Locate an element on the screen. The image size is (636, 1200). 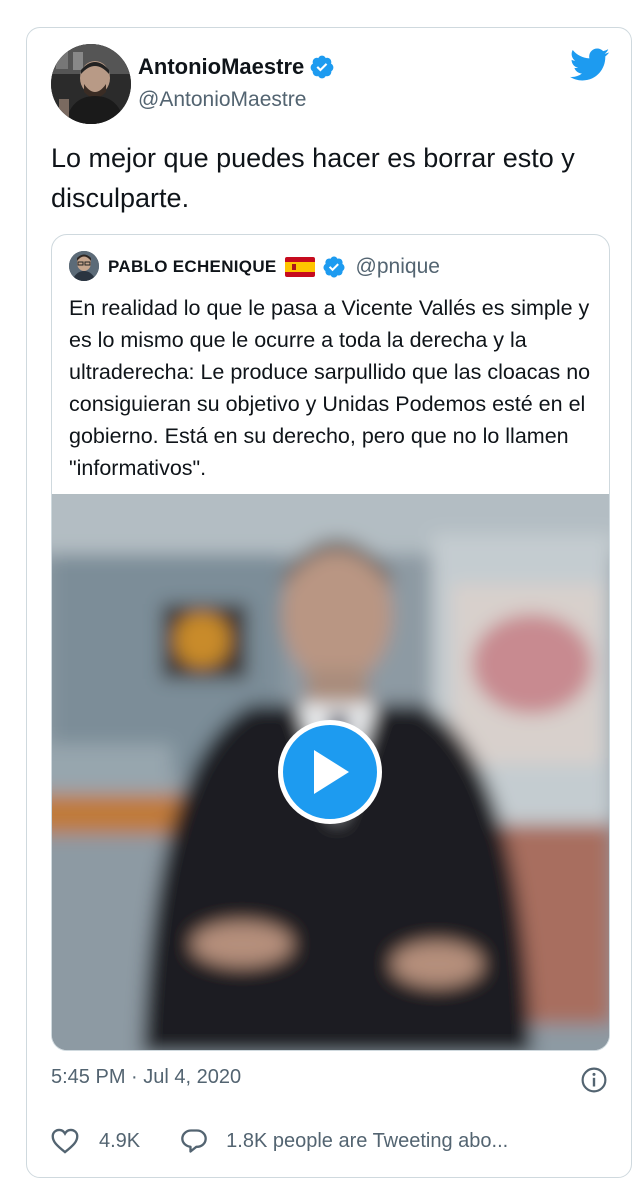
author-name: AntonioMaestre is located at coordinates (221, 67).